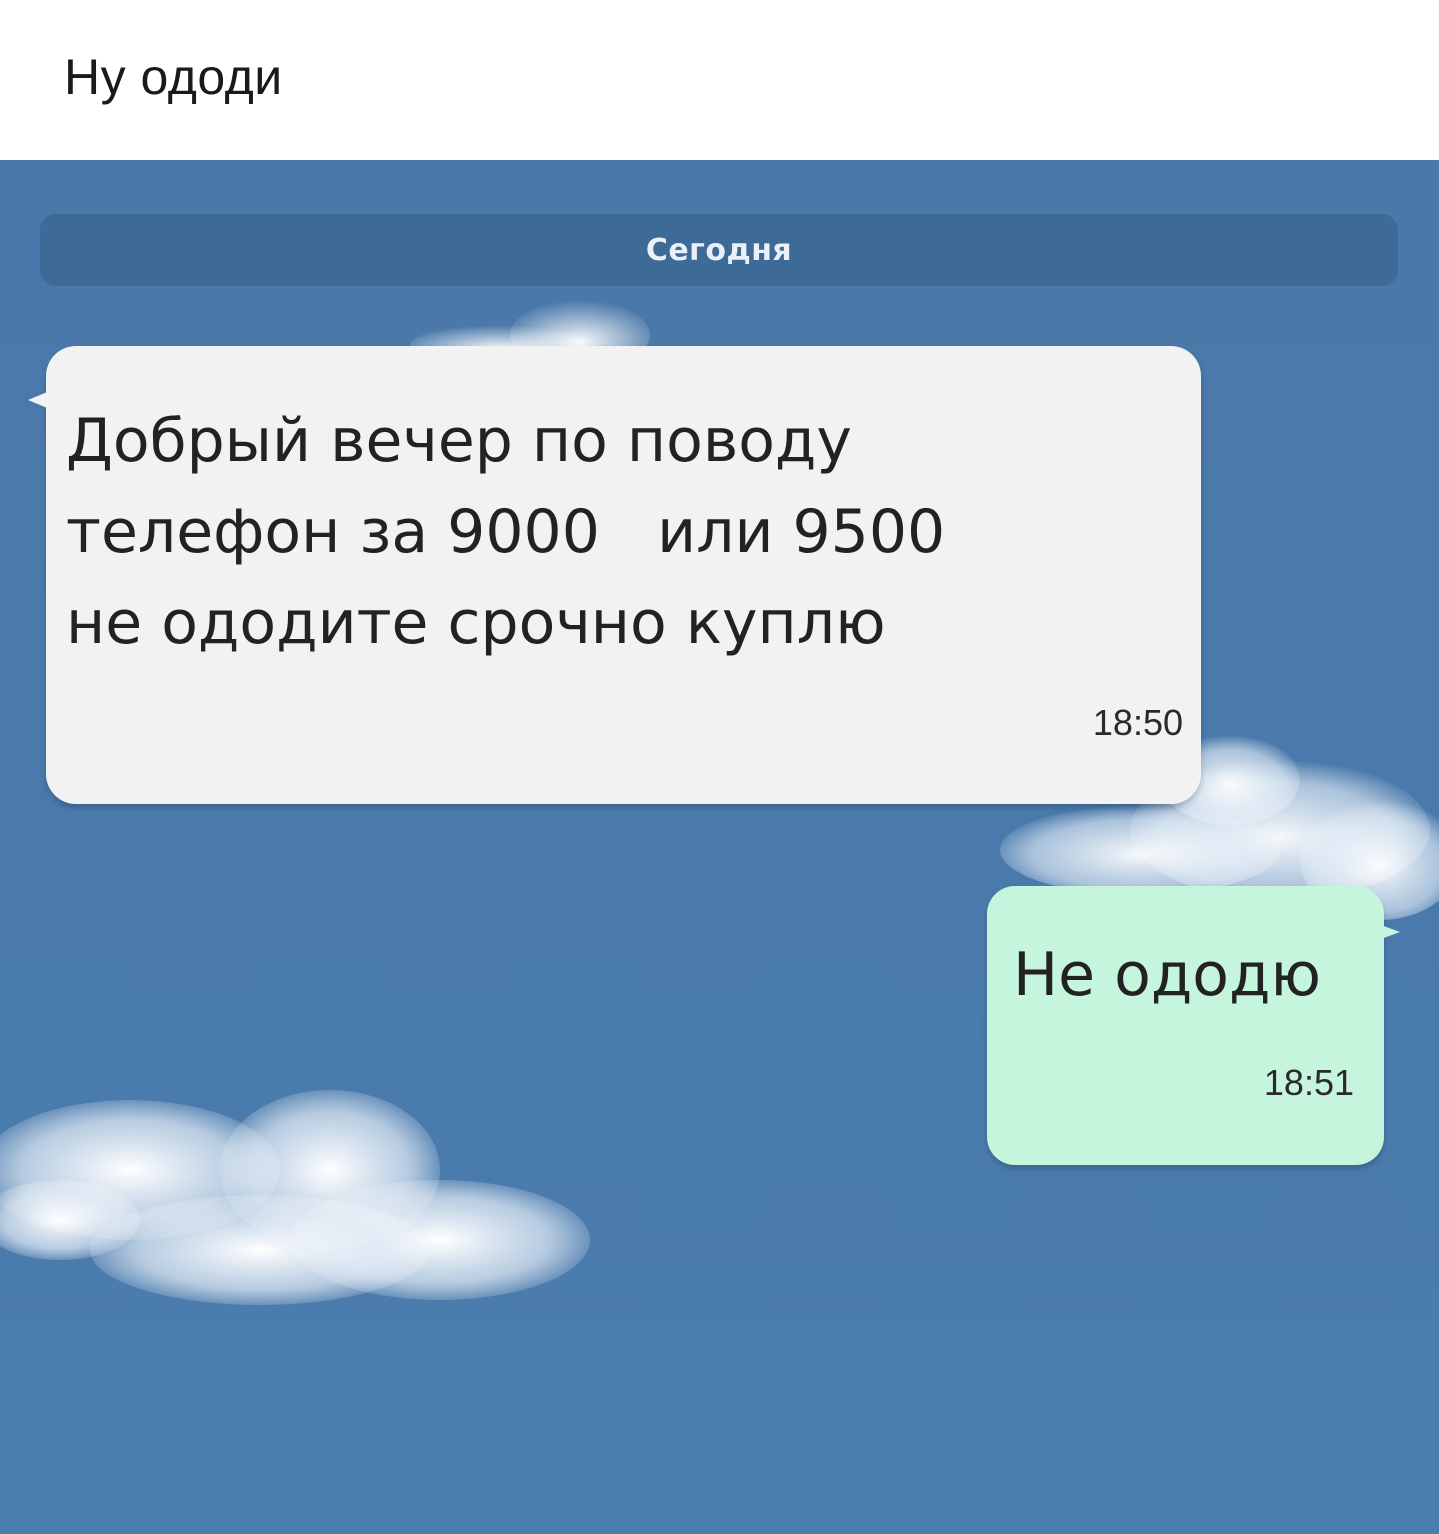 Image resolution: width=1439 pixels, height=1534 pixels. I want to click on message-bubble-outgoing: Не ододю 18:51, so click(1193, 1025).